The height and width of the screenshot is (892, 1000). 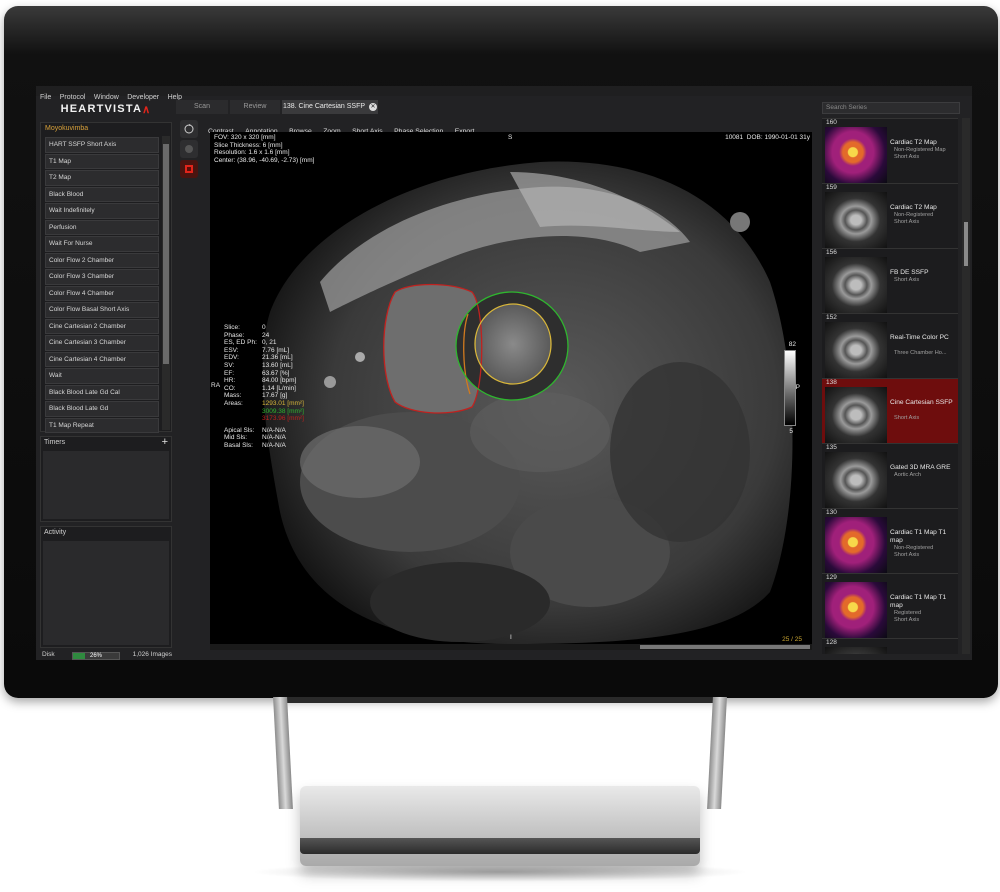 I want to click on measurement-label: ESV:, so click(x=231, y=350).